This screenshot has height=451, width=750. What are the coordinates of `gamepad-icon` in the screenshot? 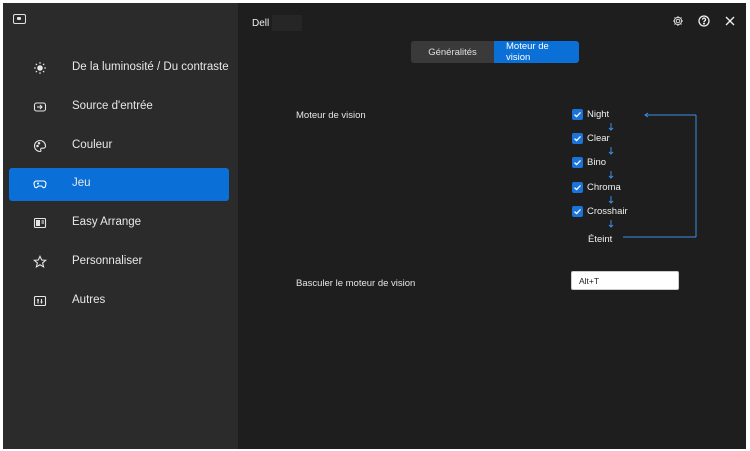 It's located at (40, 184).